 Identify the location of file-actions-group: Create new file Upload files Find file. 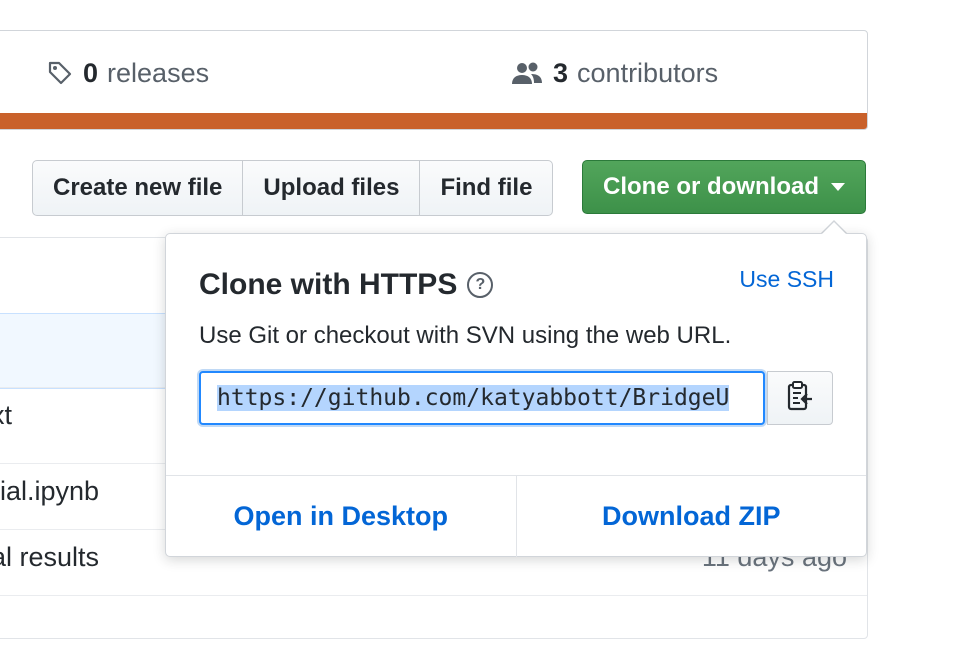
(293, 188).